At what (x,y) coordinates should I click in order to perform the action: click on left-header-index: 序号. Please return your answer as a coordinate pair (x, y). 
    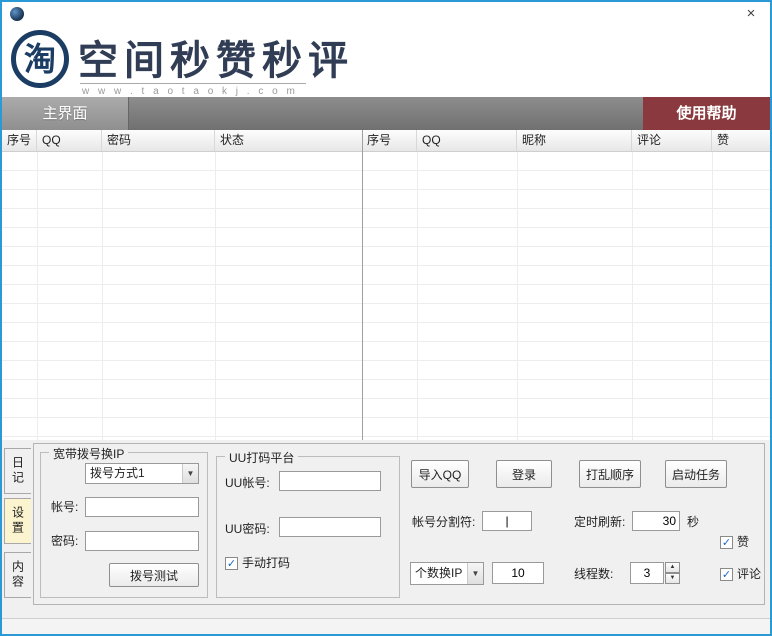
    Looking at the image, I should click on (19, 140).